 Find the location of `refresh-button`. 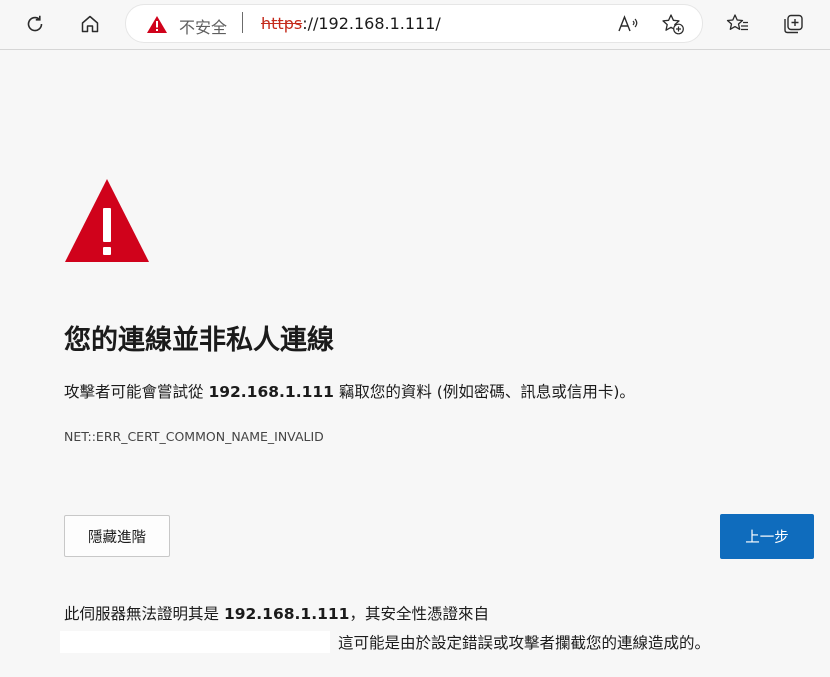

refresh-button is located at coordinates (35, 24).